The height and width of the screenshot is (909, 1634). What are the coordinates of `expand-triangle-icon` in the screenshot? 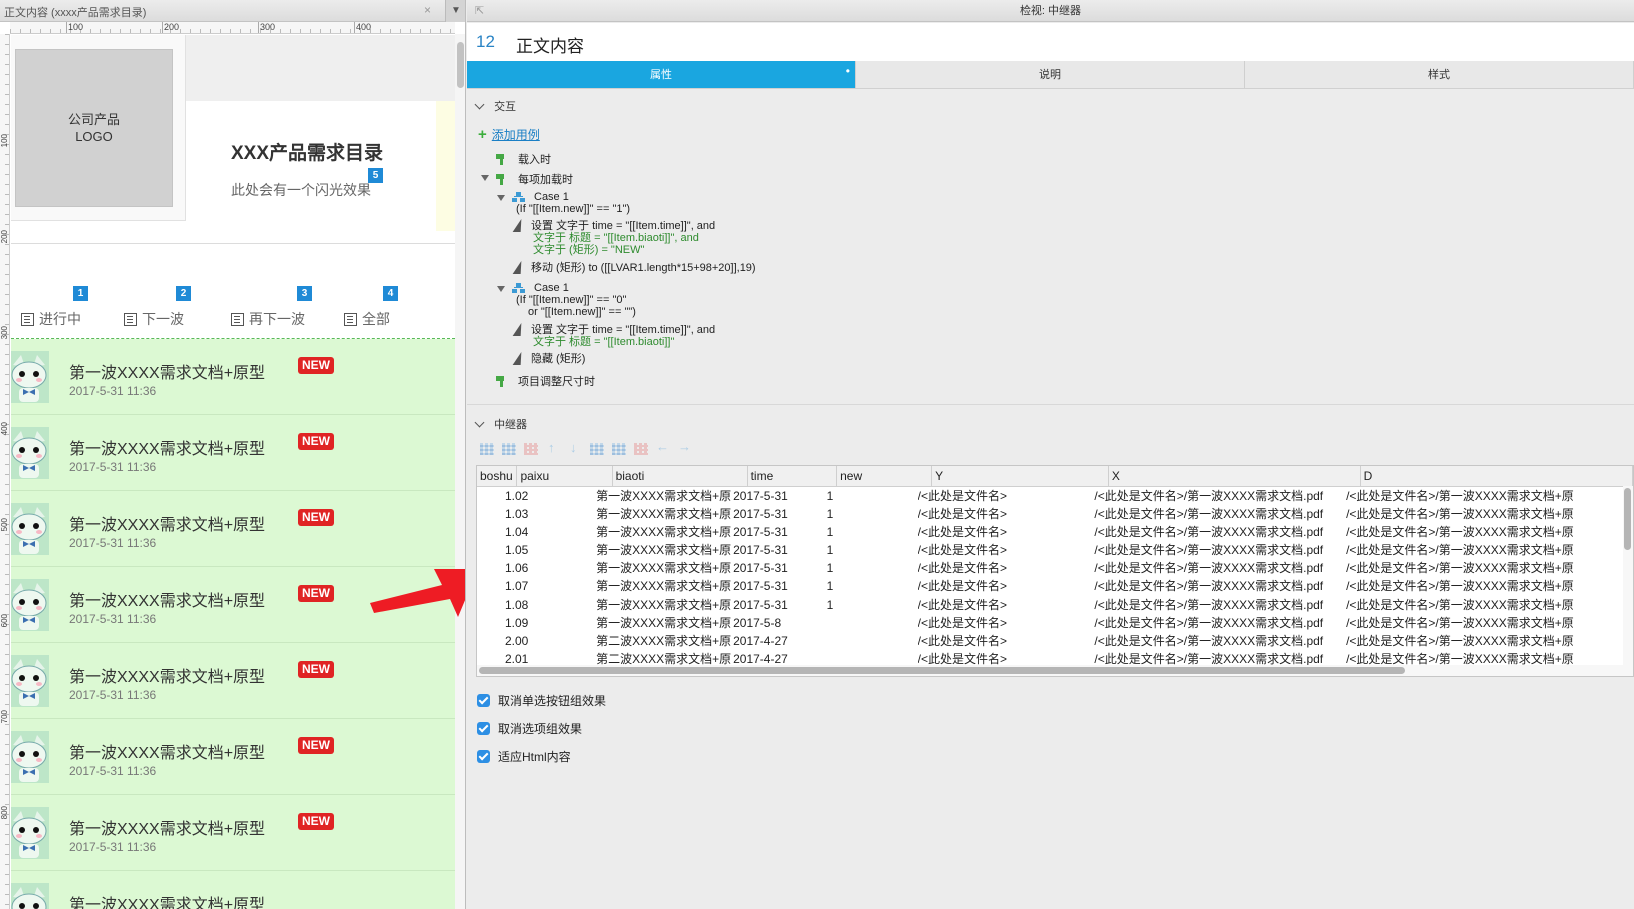 It's located at (501, 198).